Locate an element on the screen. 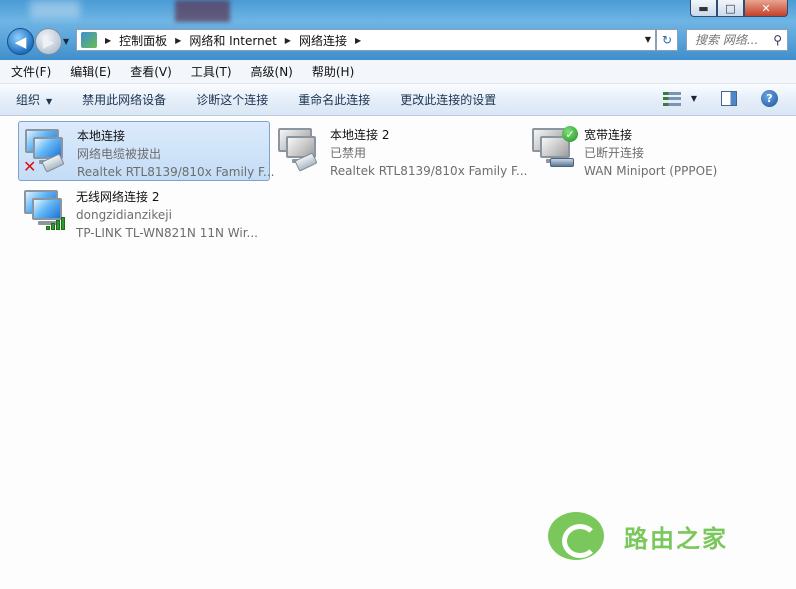 The height and width of the screenshot is (589, 796). background-glare is located at coordinates (55, 9).